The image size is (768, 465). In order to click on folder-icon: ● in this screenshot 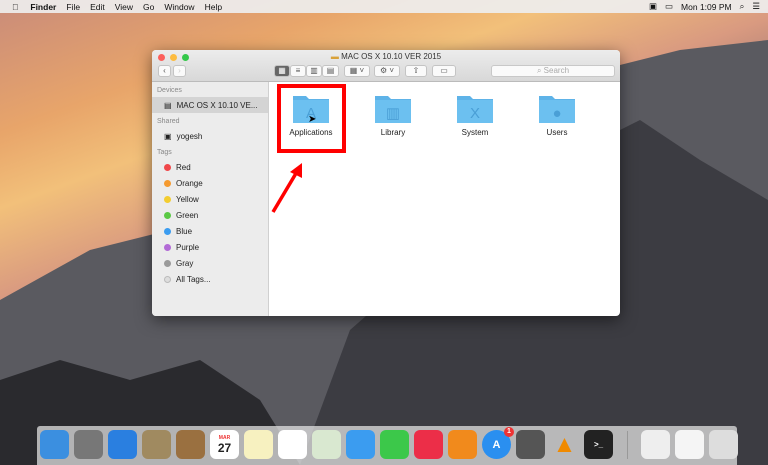, I will do `click(557, 109)`.